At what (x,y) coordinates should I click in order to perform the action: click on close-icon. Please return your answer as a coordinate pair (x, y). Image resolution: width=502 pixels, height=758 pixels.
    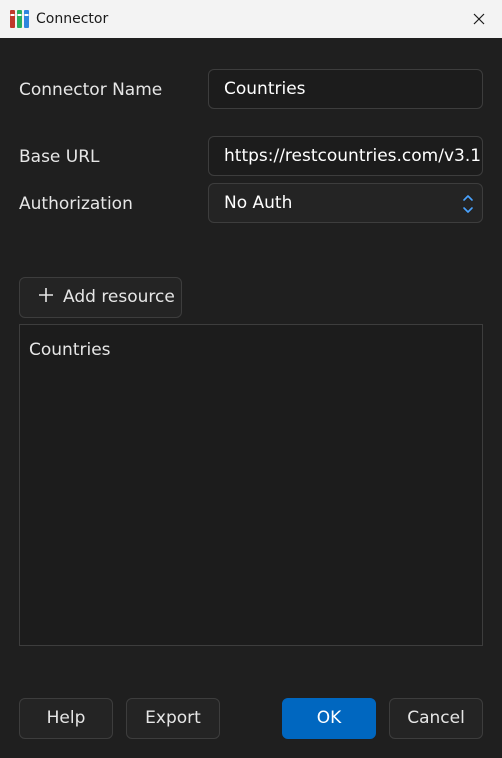
    Looking at the image, I should click on (479, 19).